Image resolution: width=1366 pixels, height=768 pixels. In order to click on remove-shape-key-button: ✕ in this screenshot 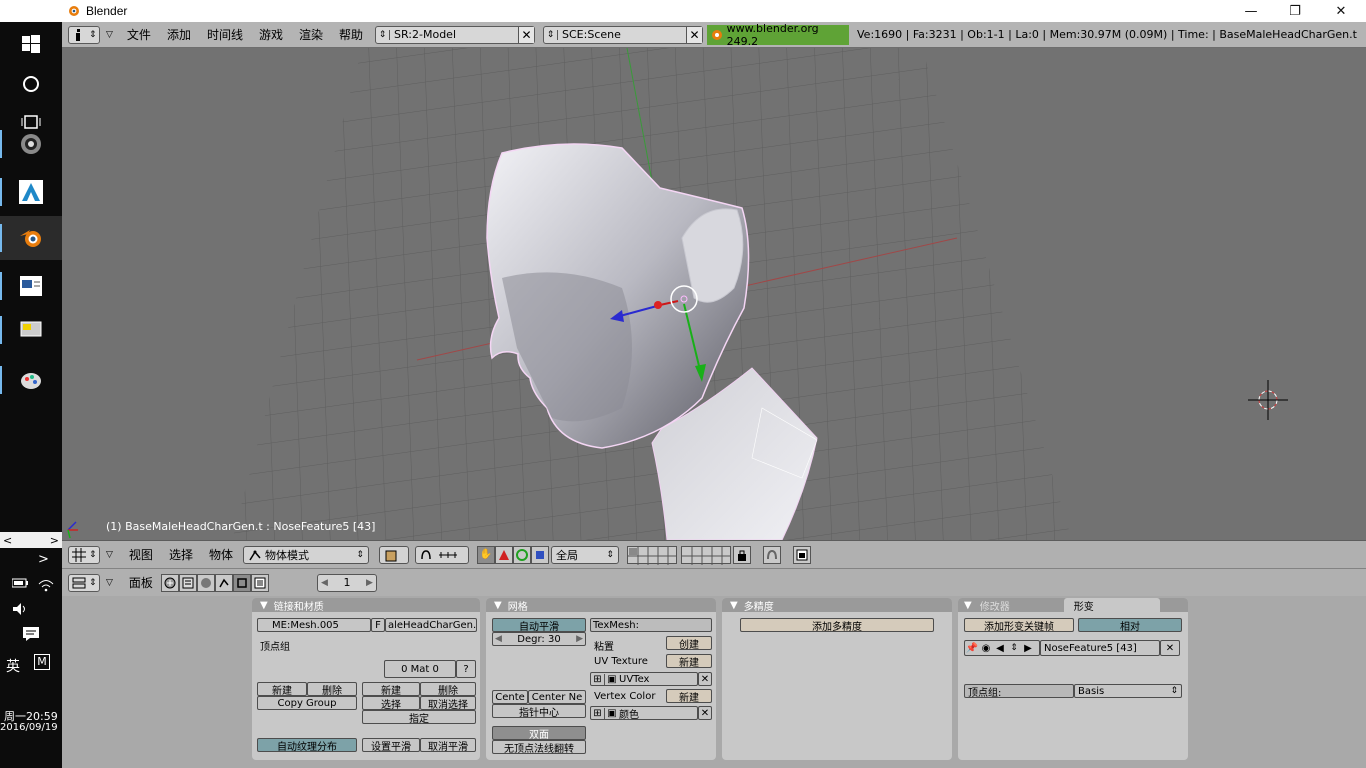, I will do `click(1170, 648)`.